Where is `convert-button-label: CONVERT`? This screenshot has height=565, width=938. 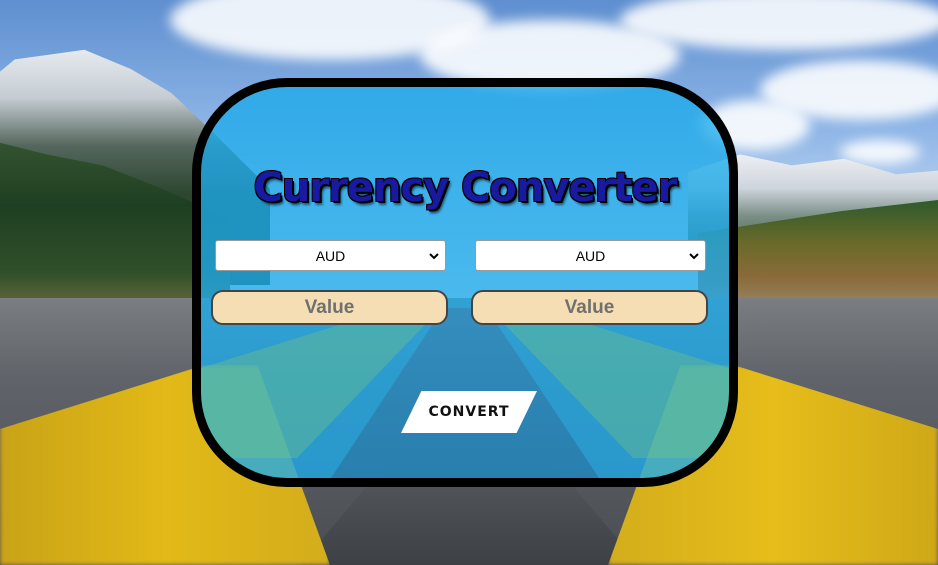 convert-button-label: CONVERT is located at coordinates (469, 412).